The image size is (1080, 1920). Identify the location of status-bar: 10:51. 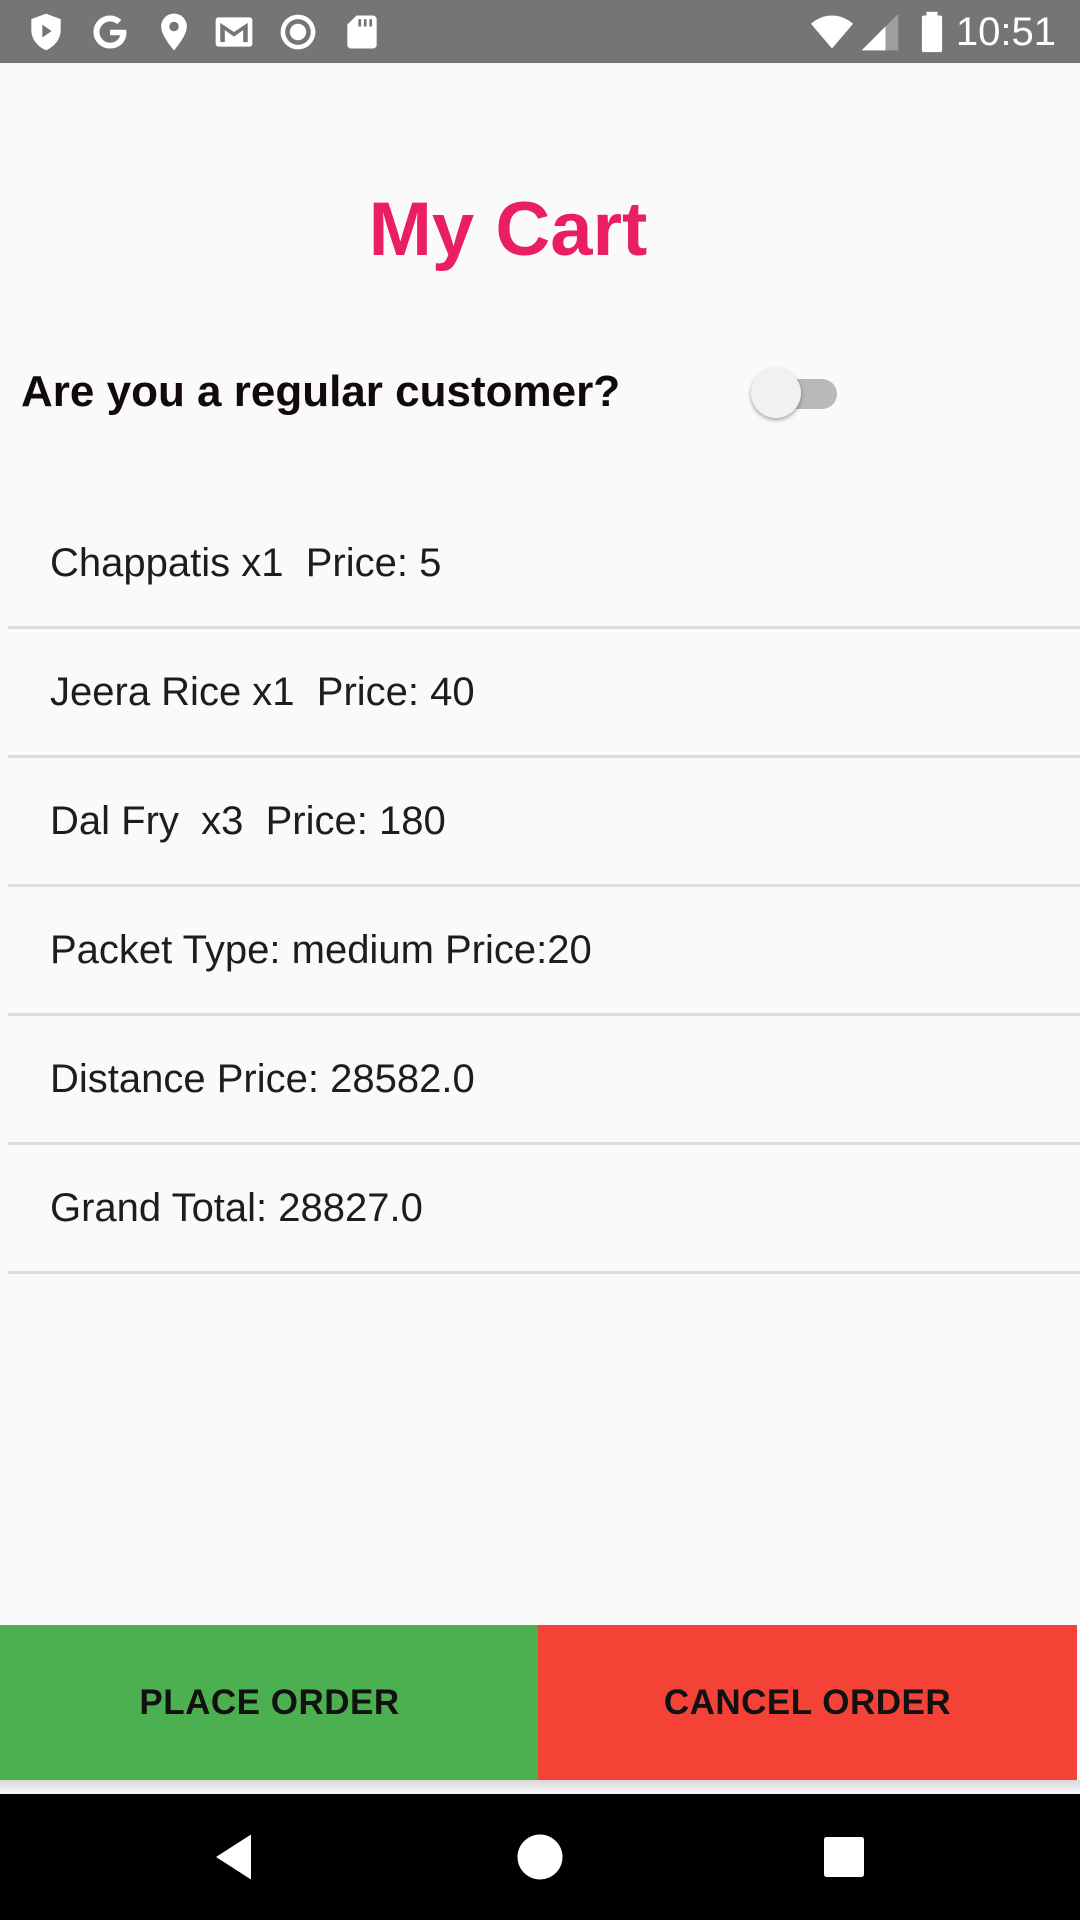
(540, 31).